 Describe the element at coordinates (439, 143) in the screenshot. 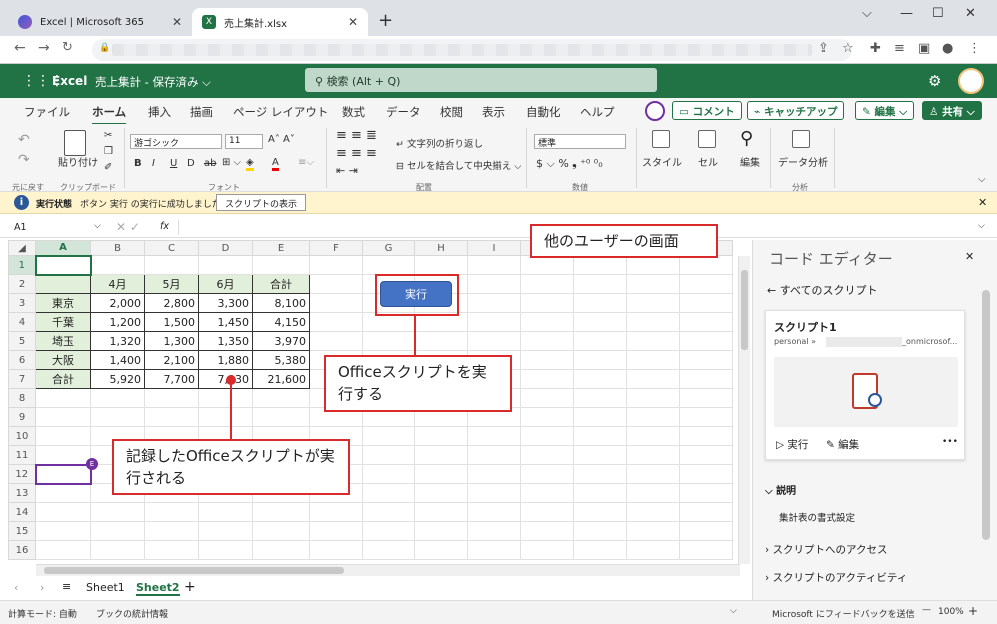

I see `wrap-text-button: ↵ 文字列の折り返し` at that location.